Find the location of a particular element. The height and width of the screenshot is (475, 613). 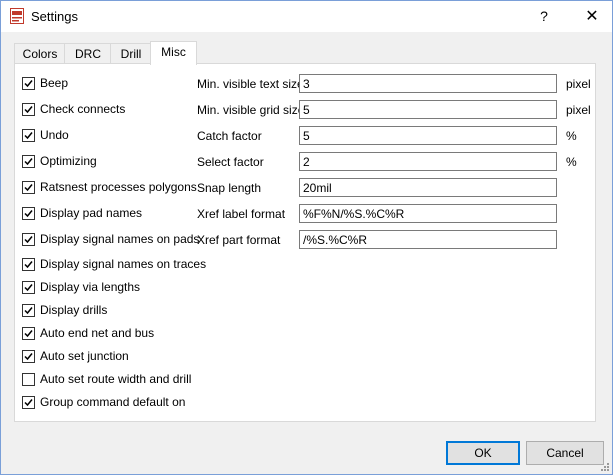

checkbox-label: Display signal names on pads is located at coordinates (120, 239).